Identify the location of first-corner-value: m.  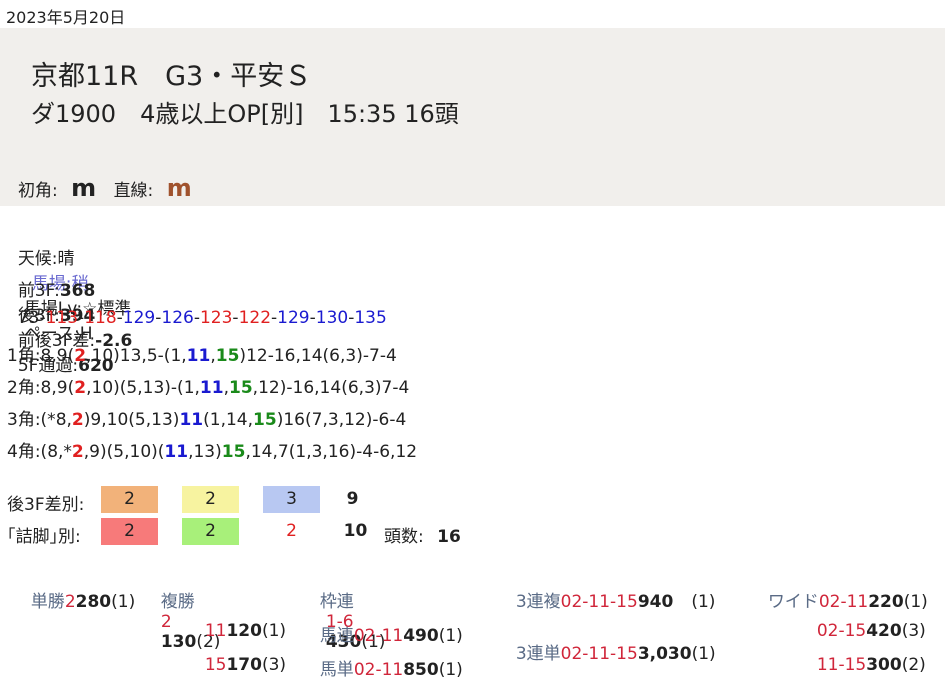
(84, 188).